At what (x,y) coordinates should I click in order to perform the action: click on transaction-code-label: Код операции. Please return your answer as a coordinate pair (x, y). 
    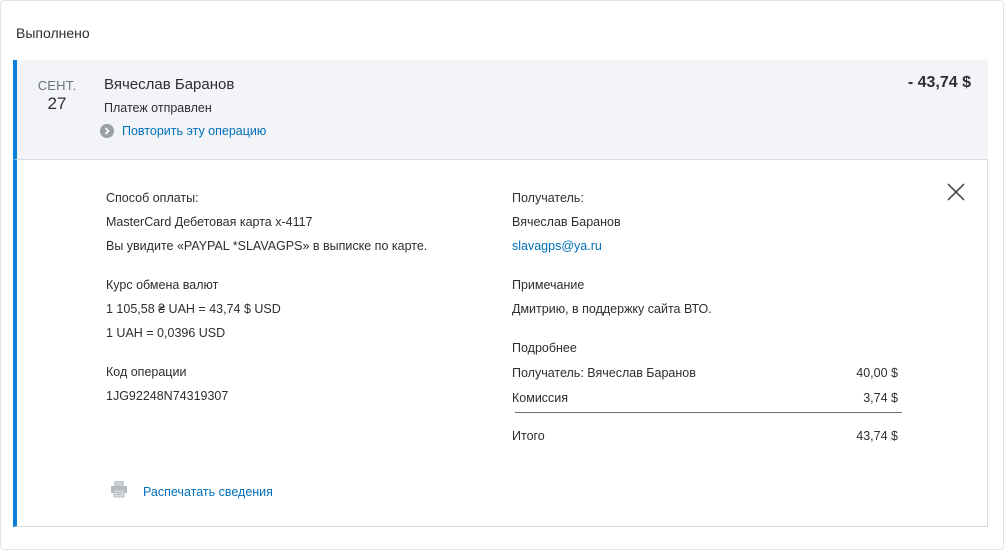
    Looking at the image, I should click on (146, 372).